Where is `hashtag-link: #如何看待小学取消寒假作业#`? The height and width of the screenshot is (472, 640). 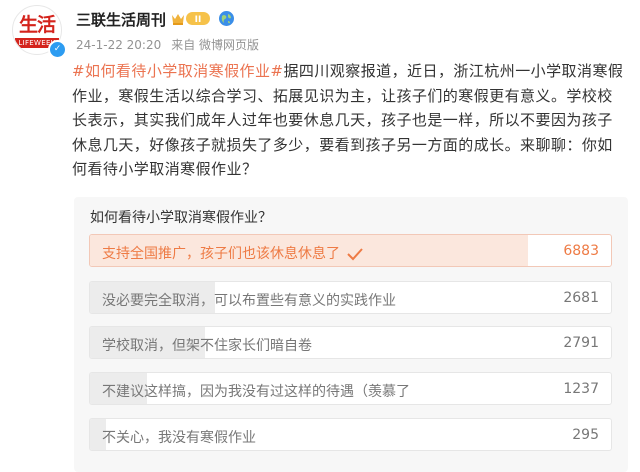 hashtag-link: #如何看待小学取消寒假作业# is located at coordinates (177, 71).